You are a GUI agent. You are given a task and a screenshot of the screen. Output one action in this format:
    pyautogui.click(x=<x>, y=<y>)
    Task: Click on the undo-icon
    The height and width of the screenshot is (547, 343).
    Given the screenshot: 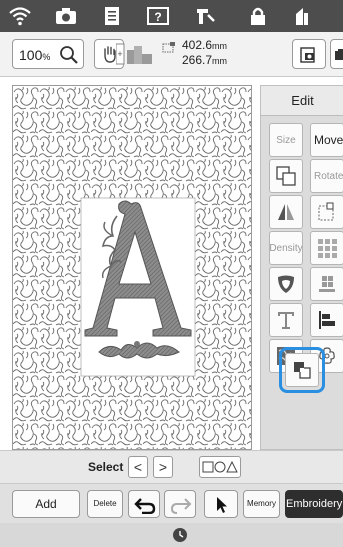 What is the action you would take?
    pyautogui.click(x=145, y=506)
    